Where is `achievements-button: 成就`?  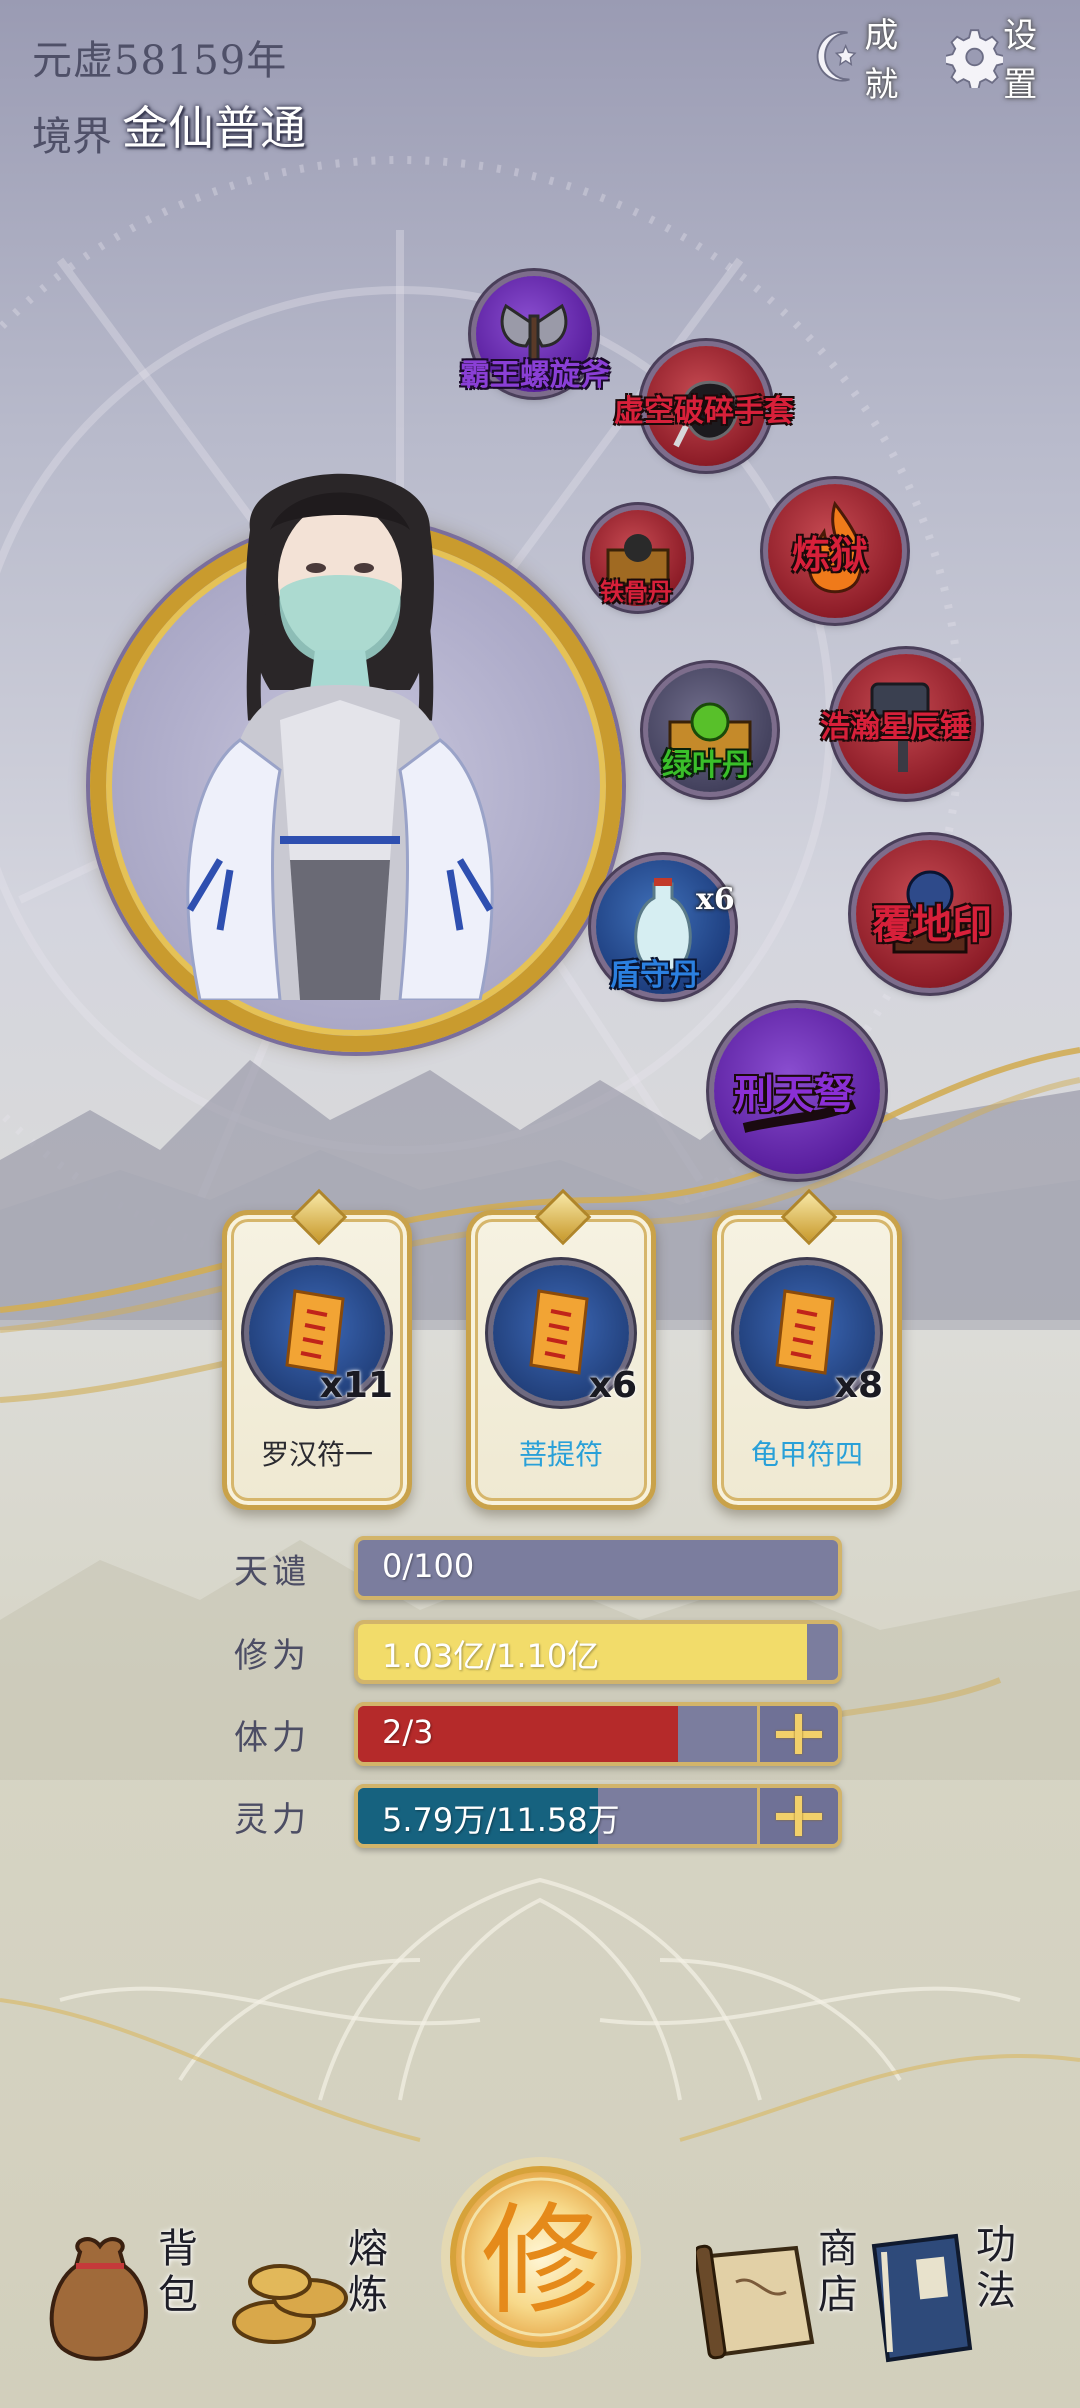
achievements-button: 成就 is located at coordinates (870, 58).